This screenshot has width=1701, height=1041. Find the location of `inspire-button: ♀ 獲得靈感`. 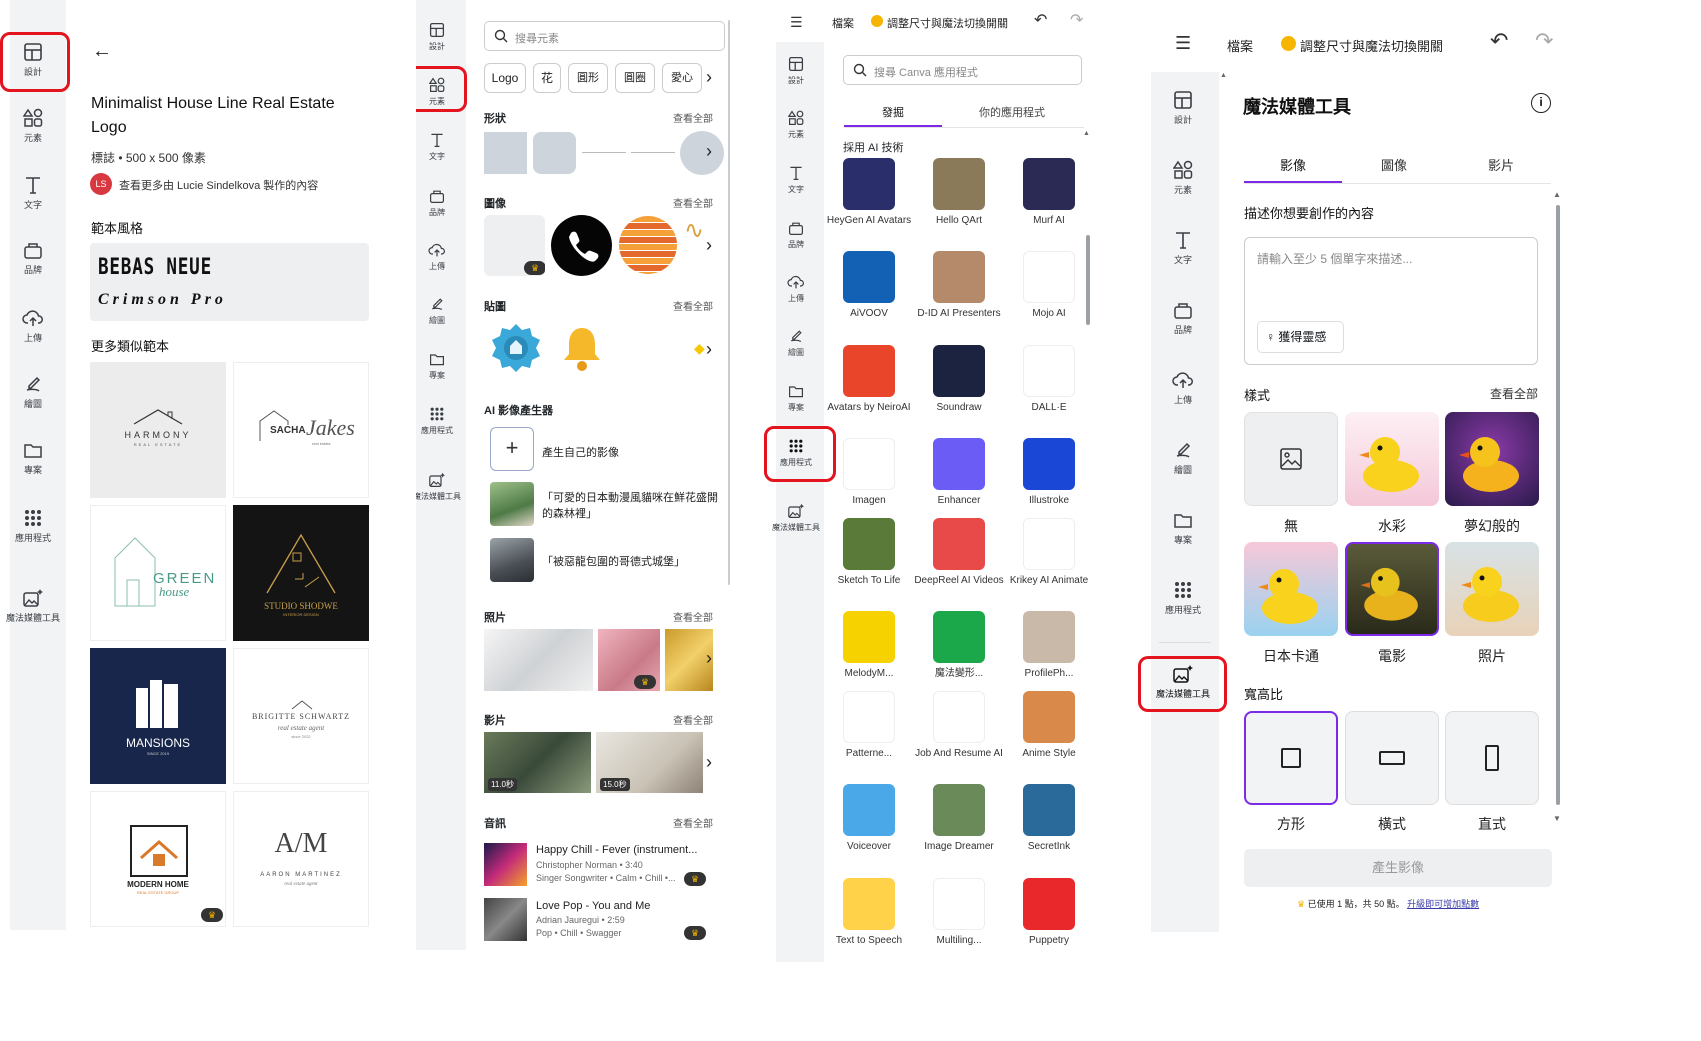

inspire-button: ♀ 獲得靈感 is located at coordinates (1300, 337).